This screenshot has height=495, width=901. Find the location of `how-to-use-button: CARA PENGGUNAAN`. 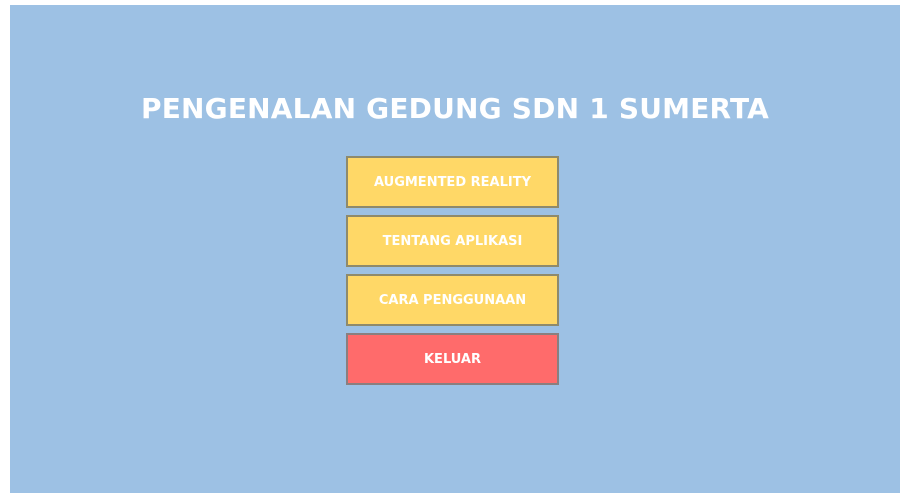

how-to-use-button: CARA PENGGUNAAN is located at coordinates (452, 300).